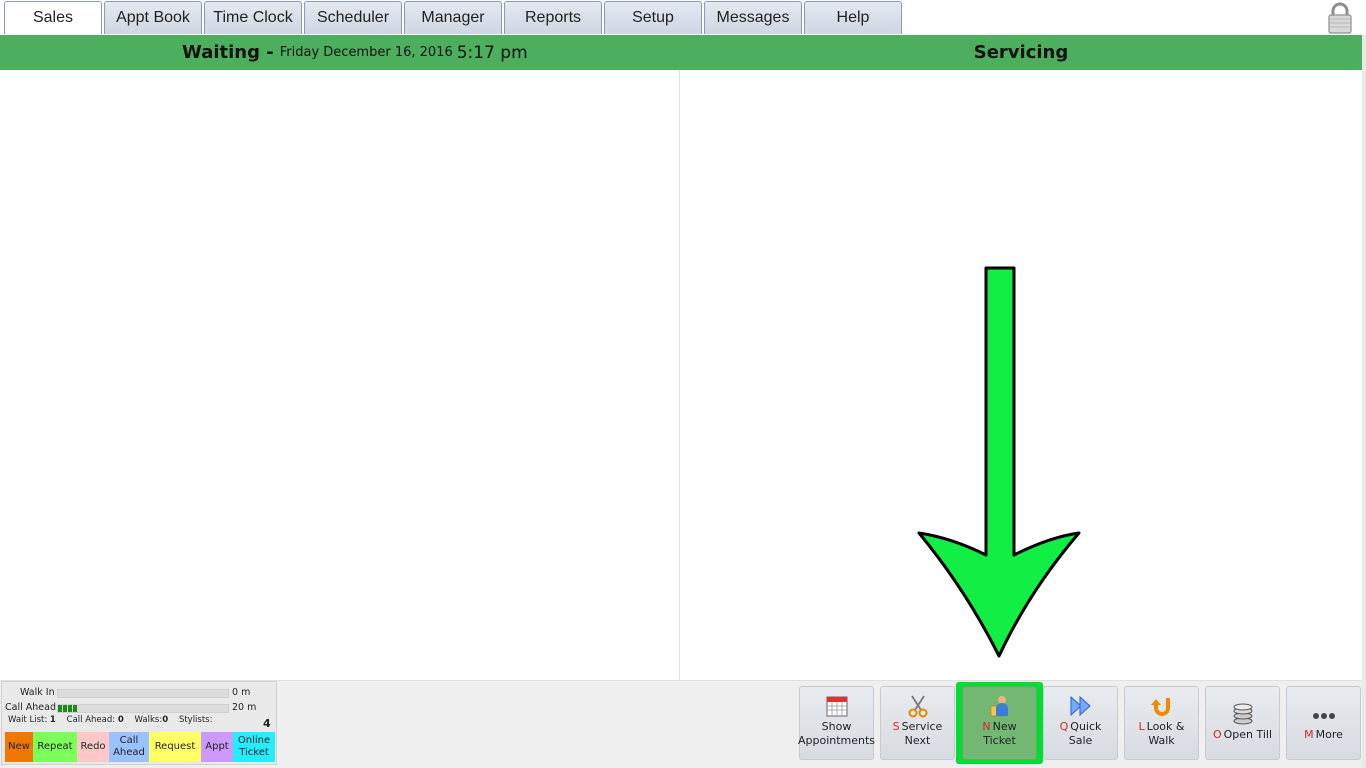  What do you see at coordinates (1323, 716) in the screenshot?
I see `more-dots-icon` at bounding box center [1323, 716].